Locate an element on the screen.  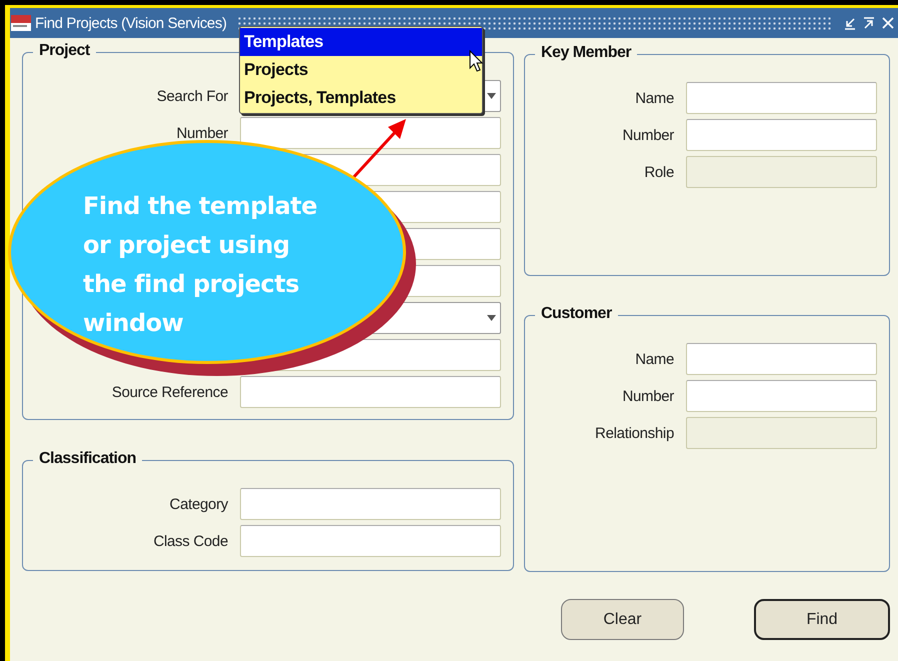
group-title: Key Member is located at coordinates (586, 53).